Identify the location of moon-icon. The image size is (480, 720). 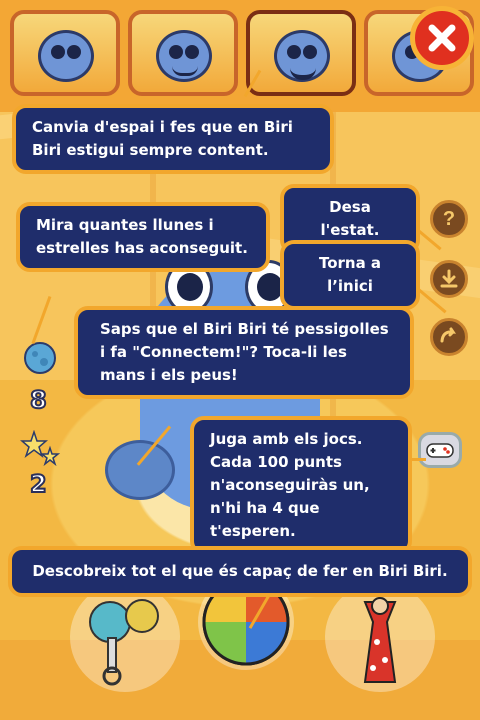
(40, 360).